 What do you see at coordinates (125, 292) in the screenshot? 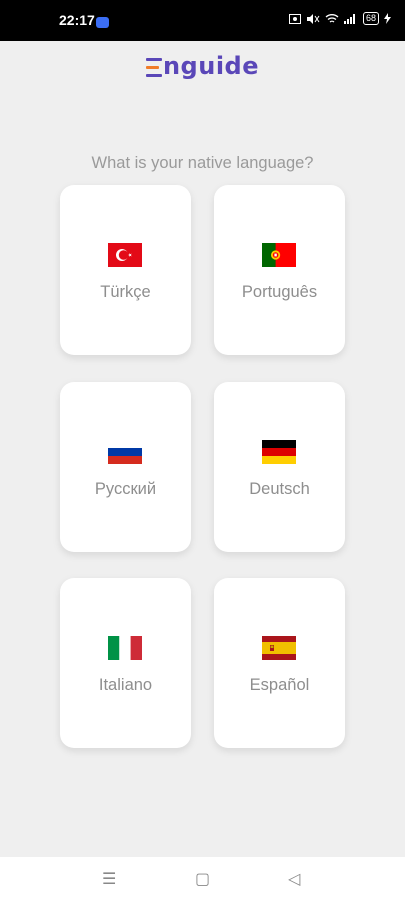
I see `language-label: Türkçe` at bounding box center [125, 292].